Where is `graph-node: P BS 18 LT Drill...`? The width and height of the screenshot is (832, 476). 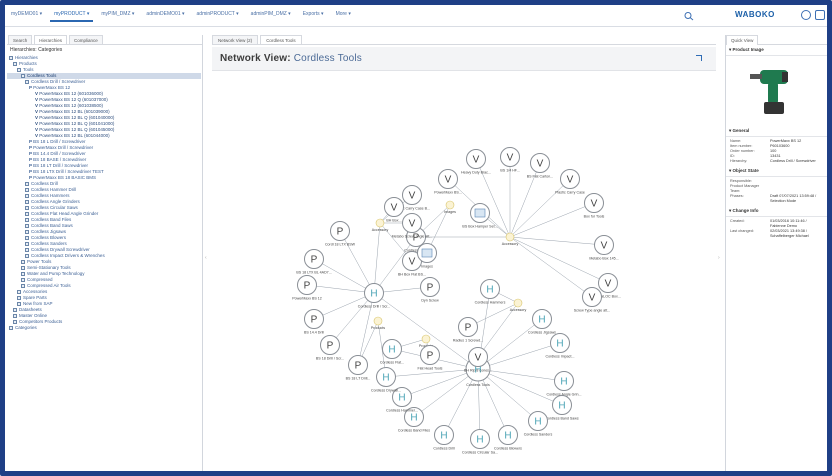
graph-node: P BS 18 LT Drill... is located at coordinates (358, 368).